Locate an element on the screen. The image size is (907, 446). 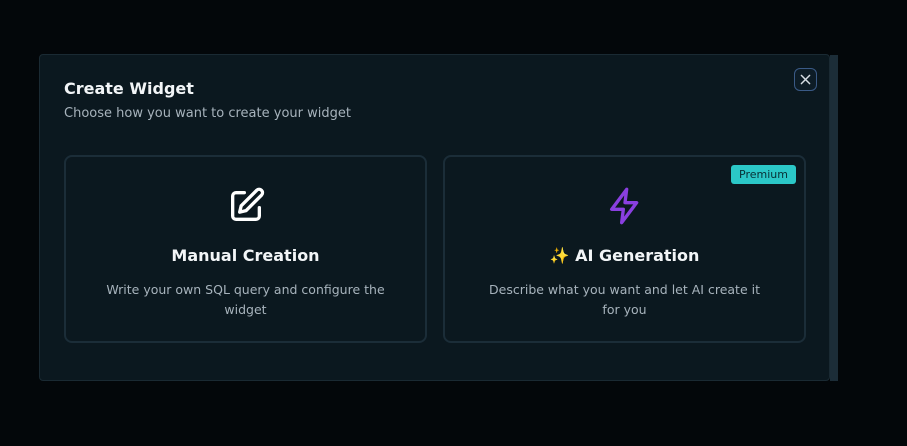
ai-generation-title: ✨ AI Generation is located at coordinates (624, 255).